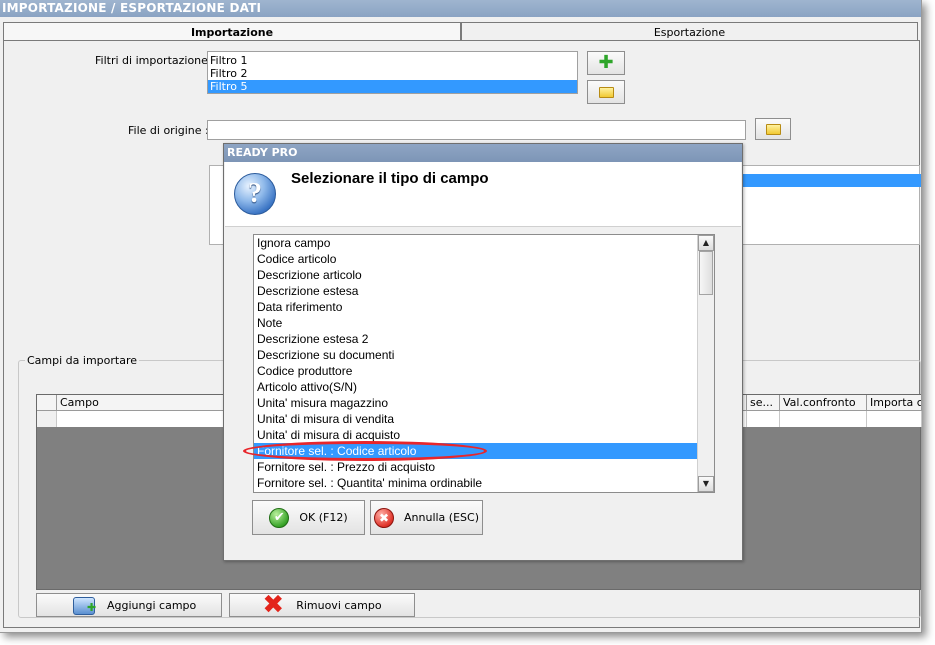 This screenshot has width=935, height=645. I want to click on field-type-item: Codice articolo, so click(484, 259).